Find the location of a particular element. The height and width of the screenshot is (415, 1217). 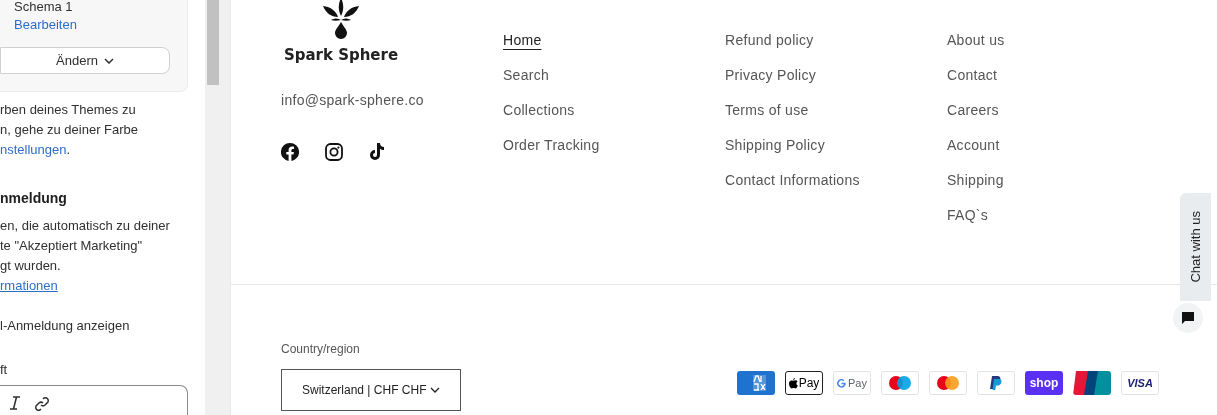

visa-text: VISA is located at coordinates (1140, 383).